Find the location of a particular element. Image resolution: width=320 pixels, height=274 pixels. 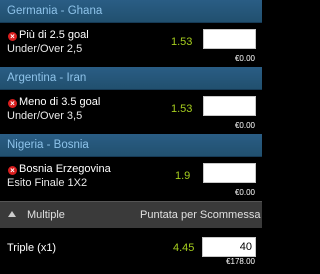

chevron-up-icon is located at coordinates (12, 214).